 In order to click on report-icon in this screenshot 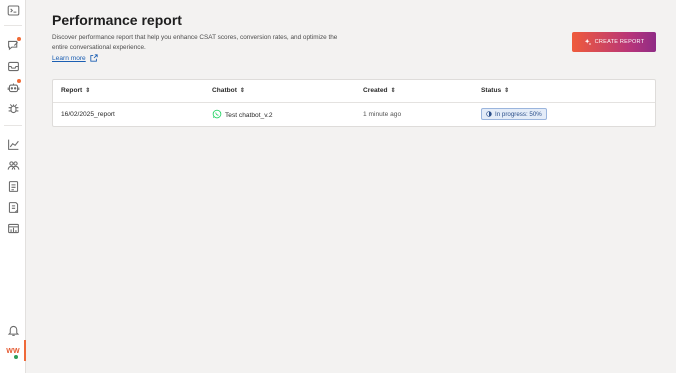, I will do `click(13, 207)`.